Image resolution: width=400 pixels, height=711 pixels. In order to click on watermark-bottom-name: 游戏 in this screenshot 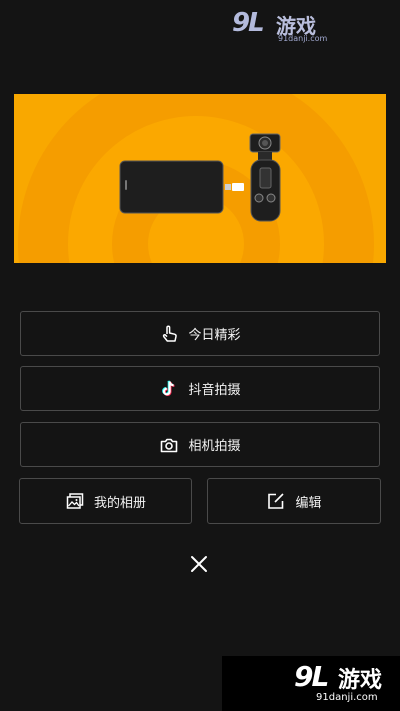, I will do `click(360, 680)`.